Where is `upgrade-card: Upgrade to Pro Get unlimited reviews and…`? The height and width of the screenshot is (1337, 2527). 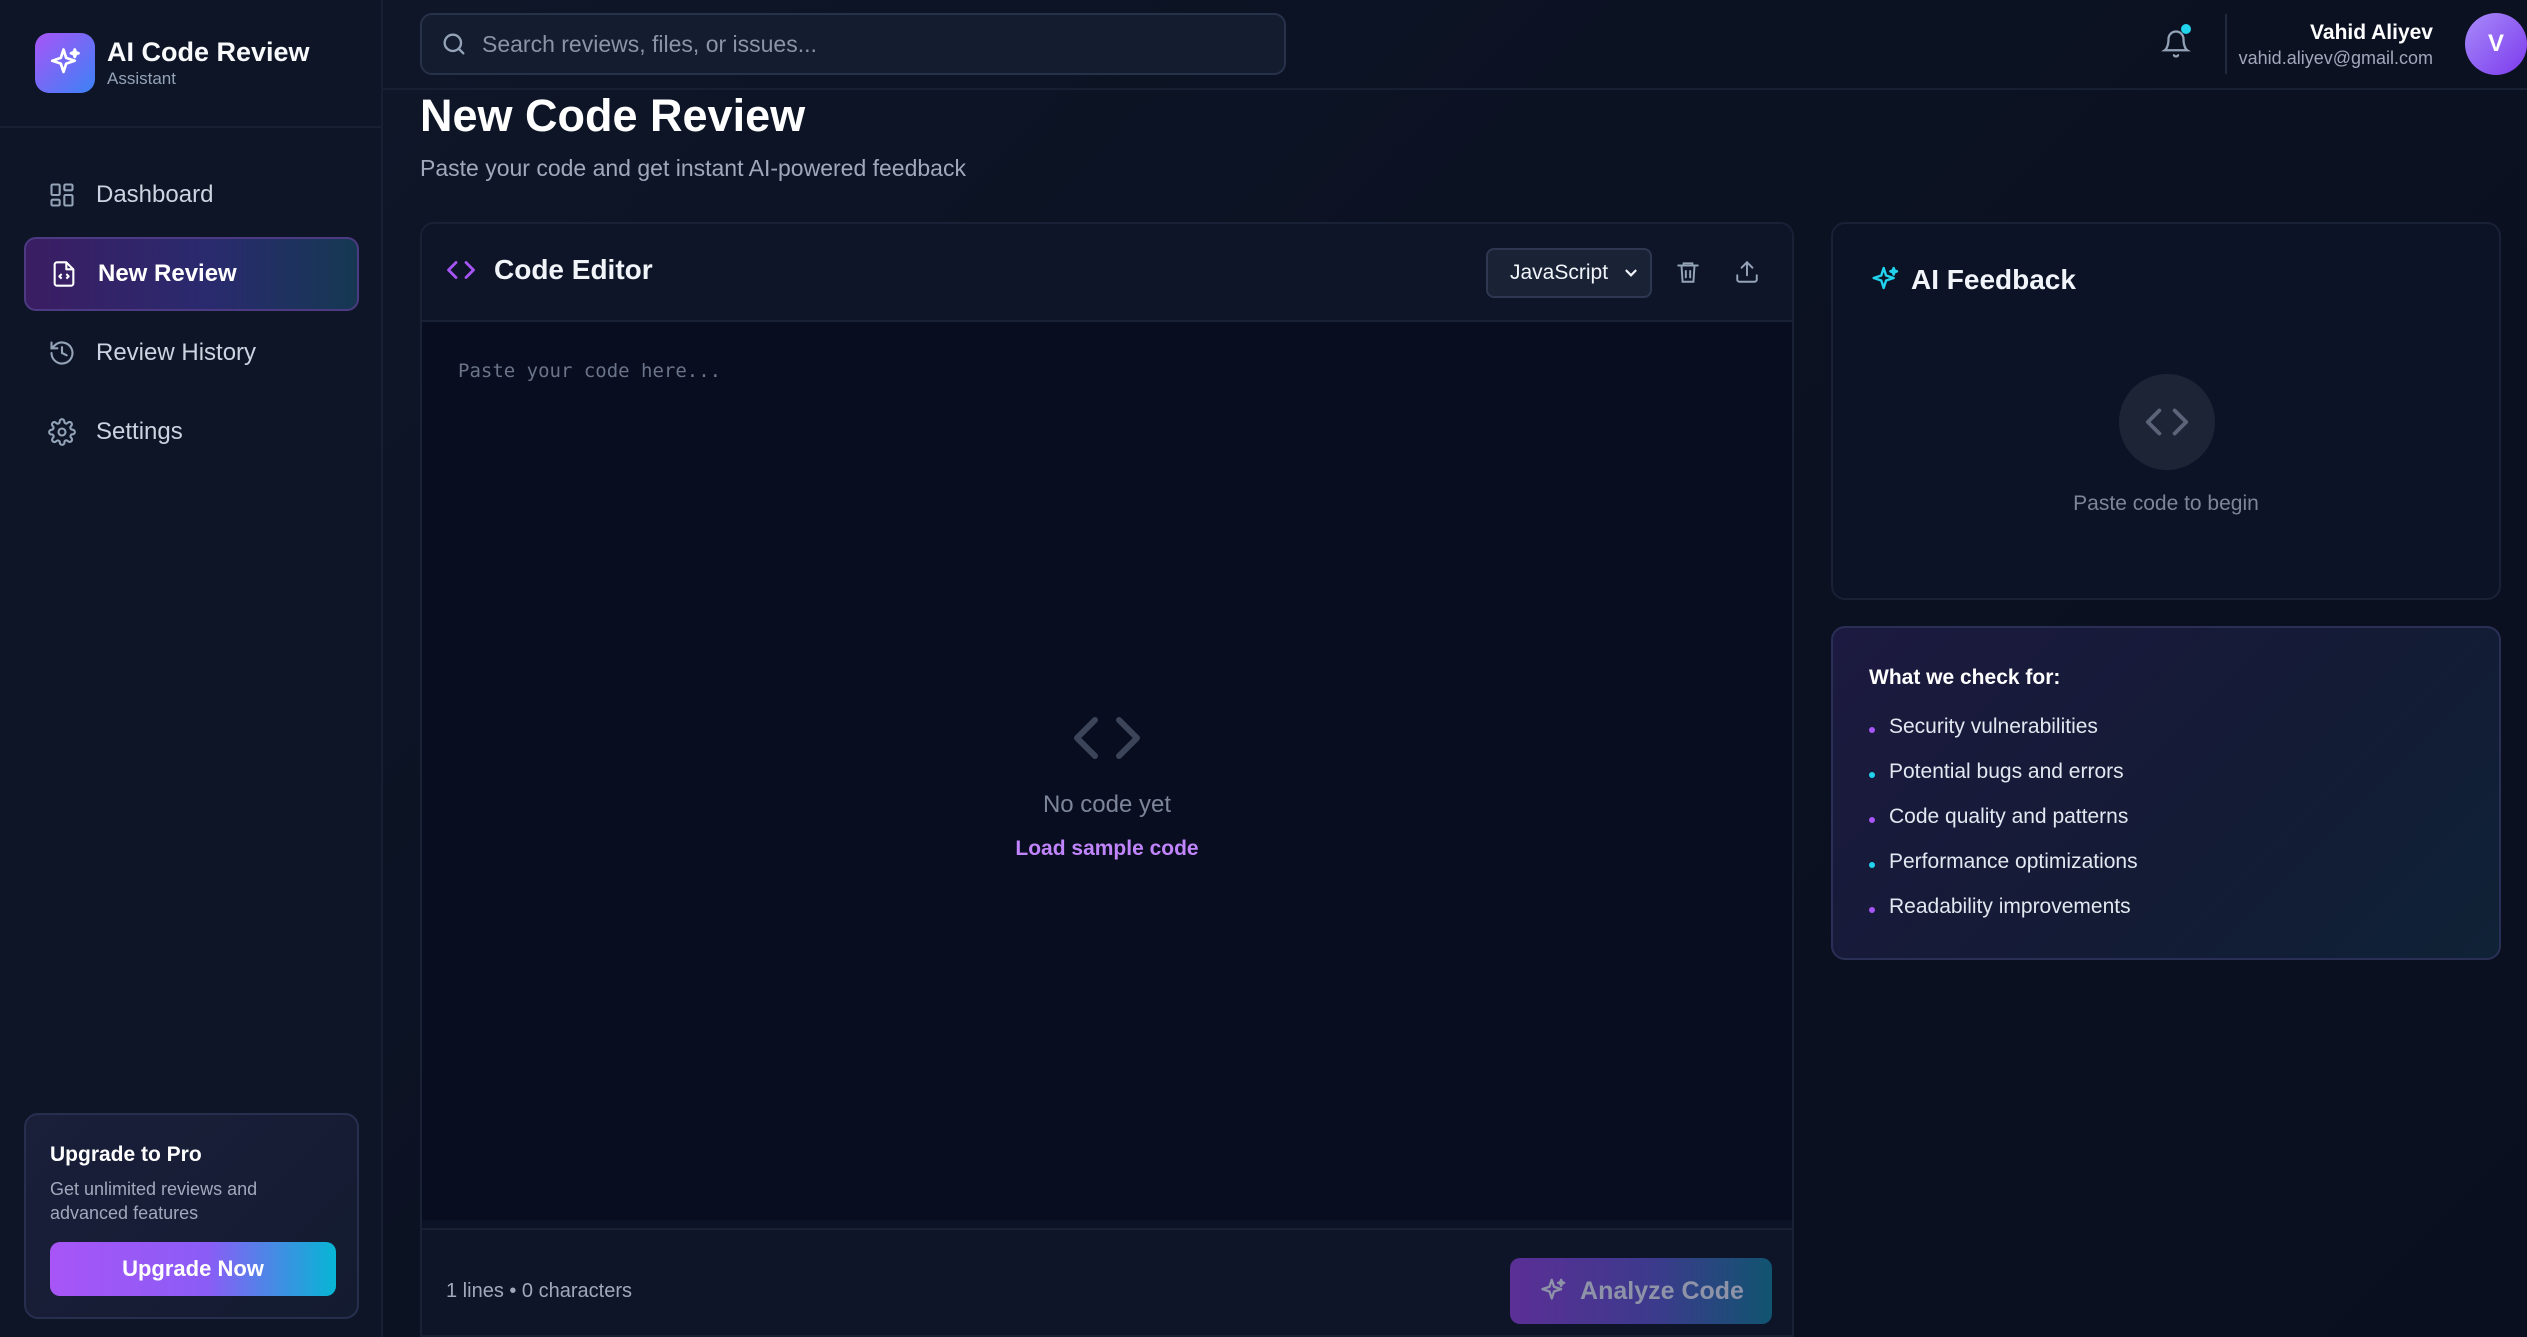 upgrade-card: Upgrade to Pro Get unlimited reviews and… is located at coordinates (191, 1216).